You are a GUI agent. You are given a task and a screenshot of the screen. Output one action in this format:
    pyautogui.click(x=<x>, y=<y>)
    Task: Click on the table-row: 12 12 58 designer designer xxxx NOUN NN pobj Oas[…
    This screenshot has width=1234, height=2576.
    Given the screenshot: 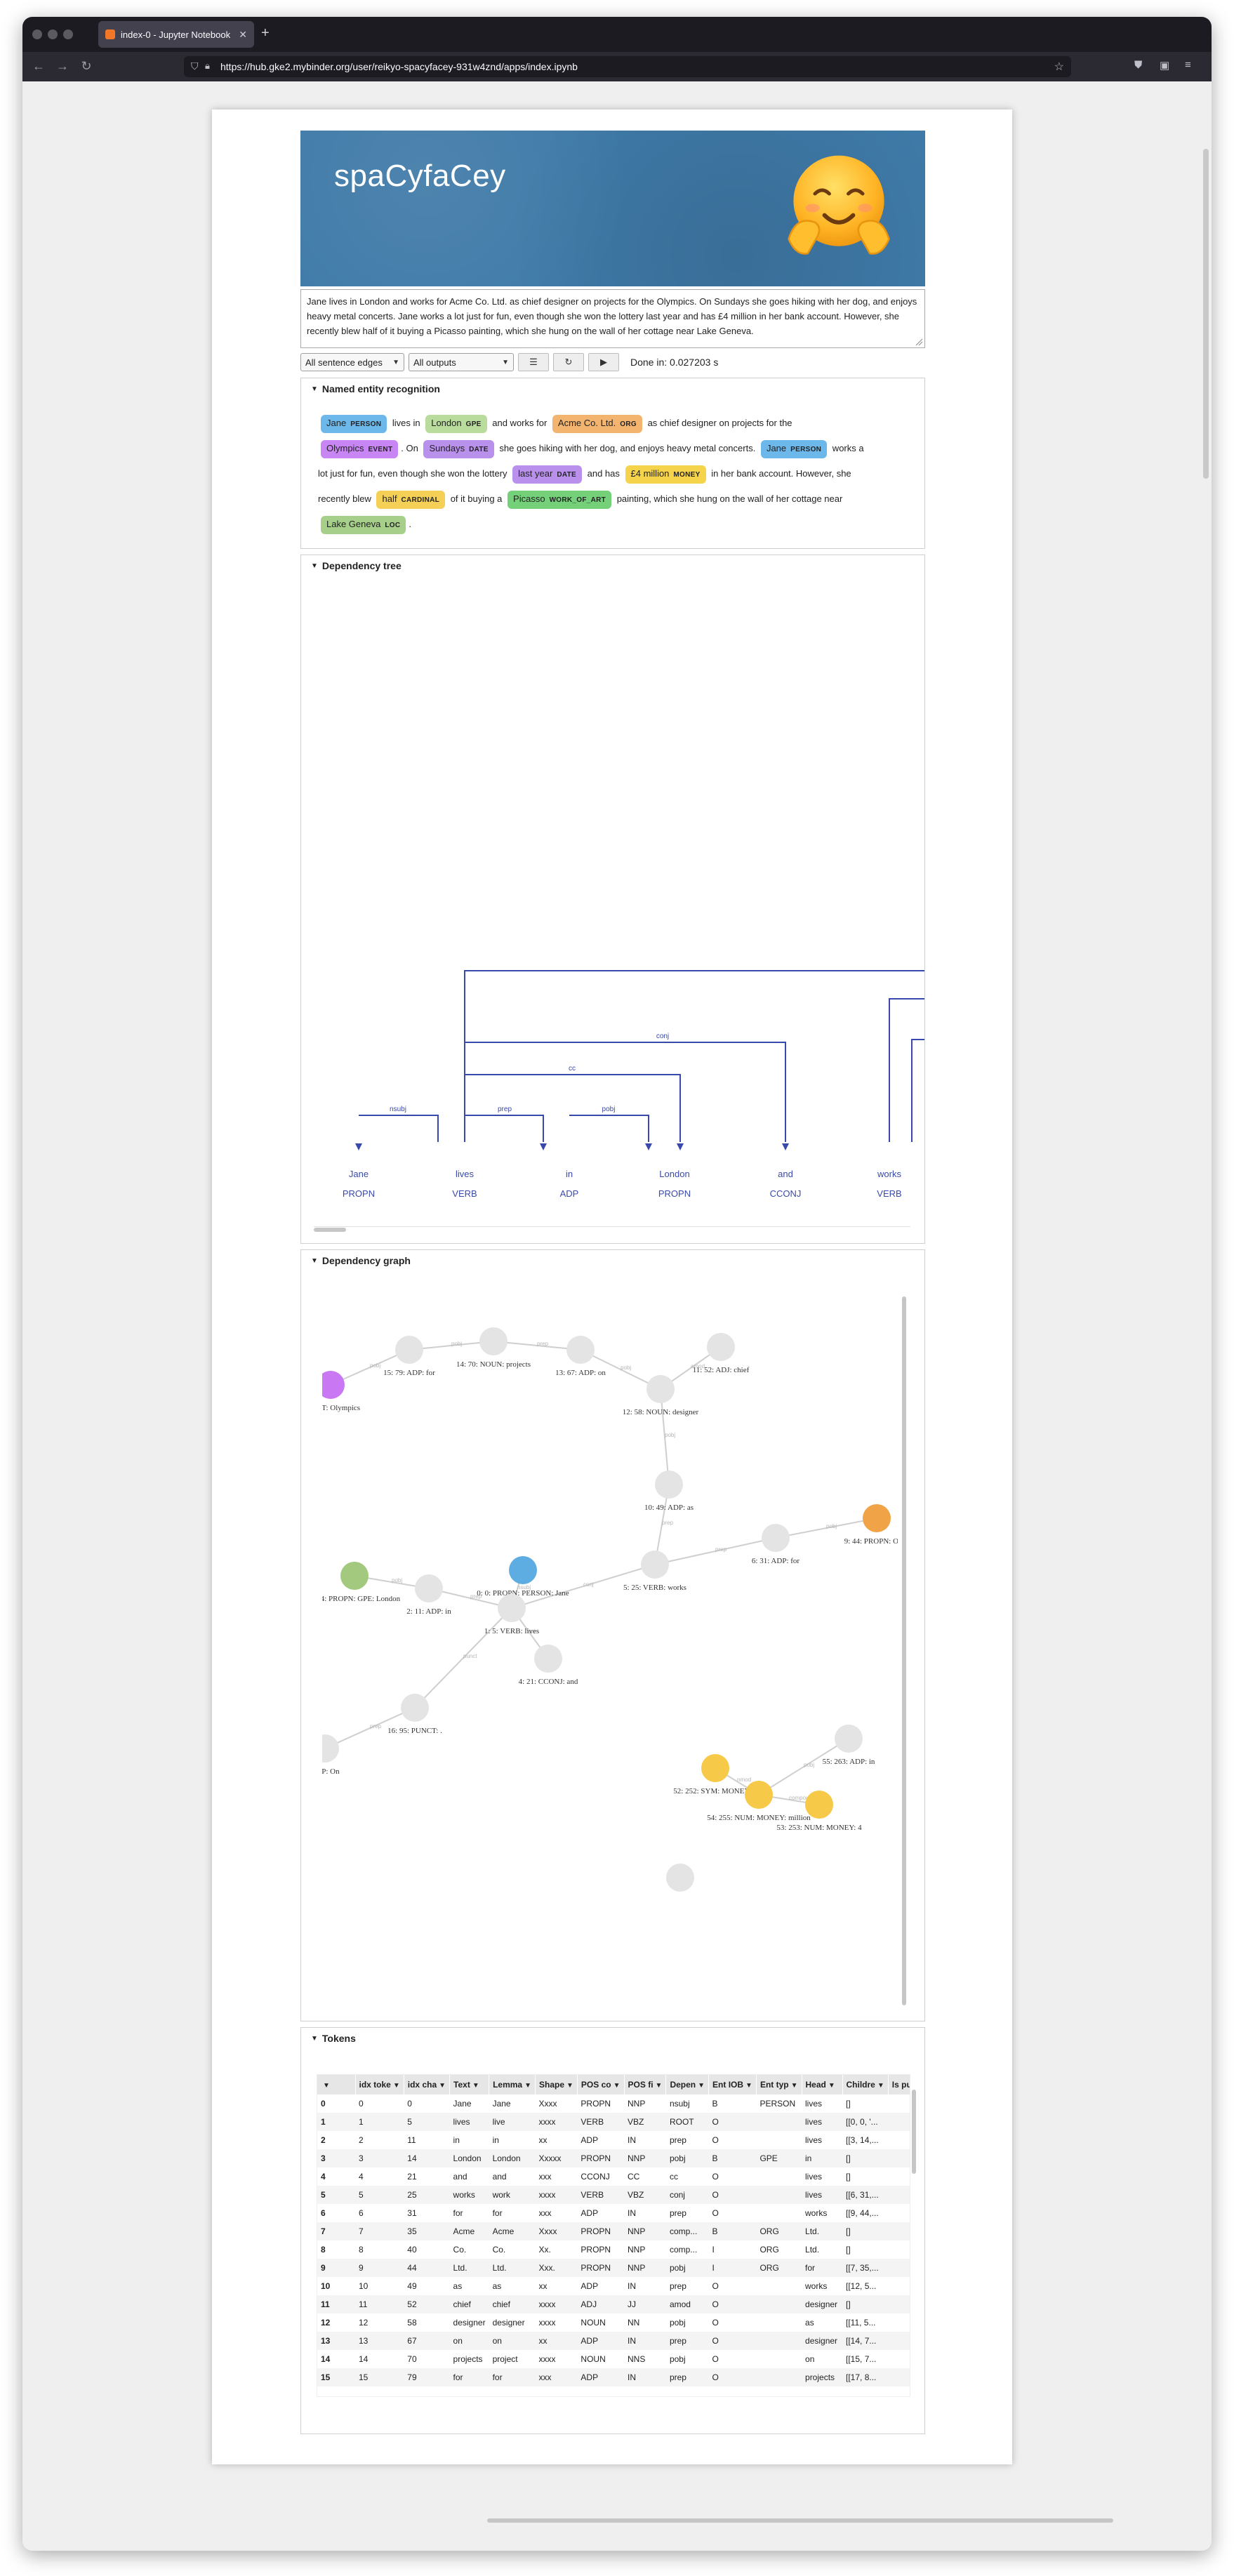 What is the action you would take?
    pyautogui.click(x=613, y=2323)
    